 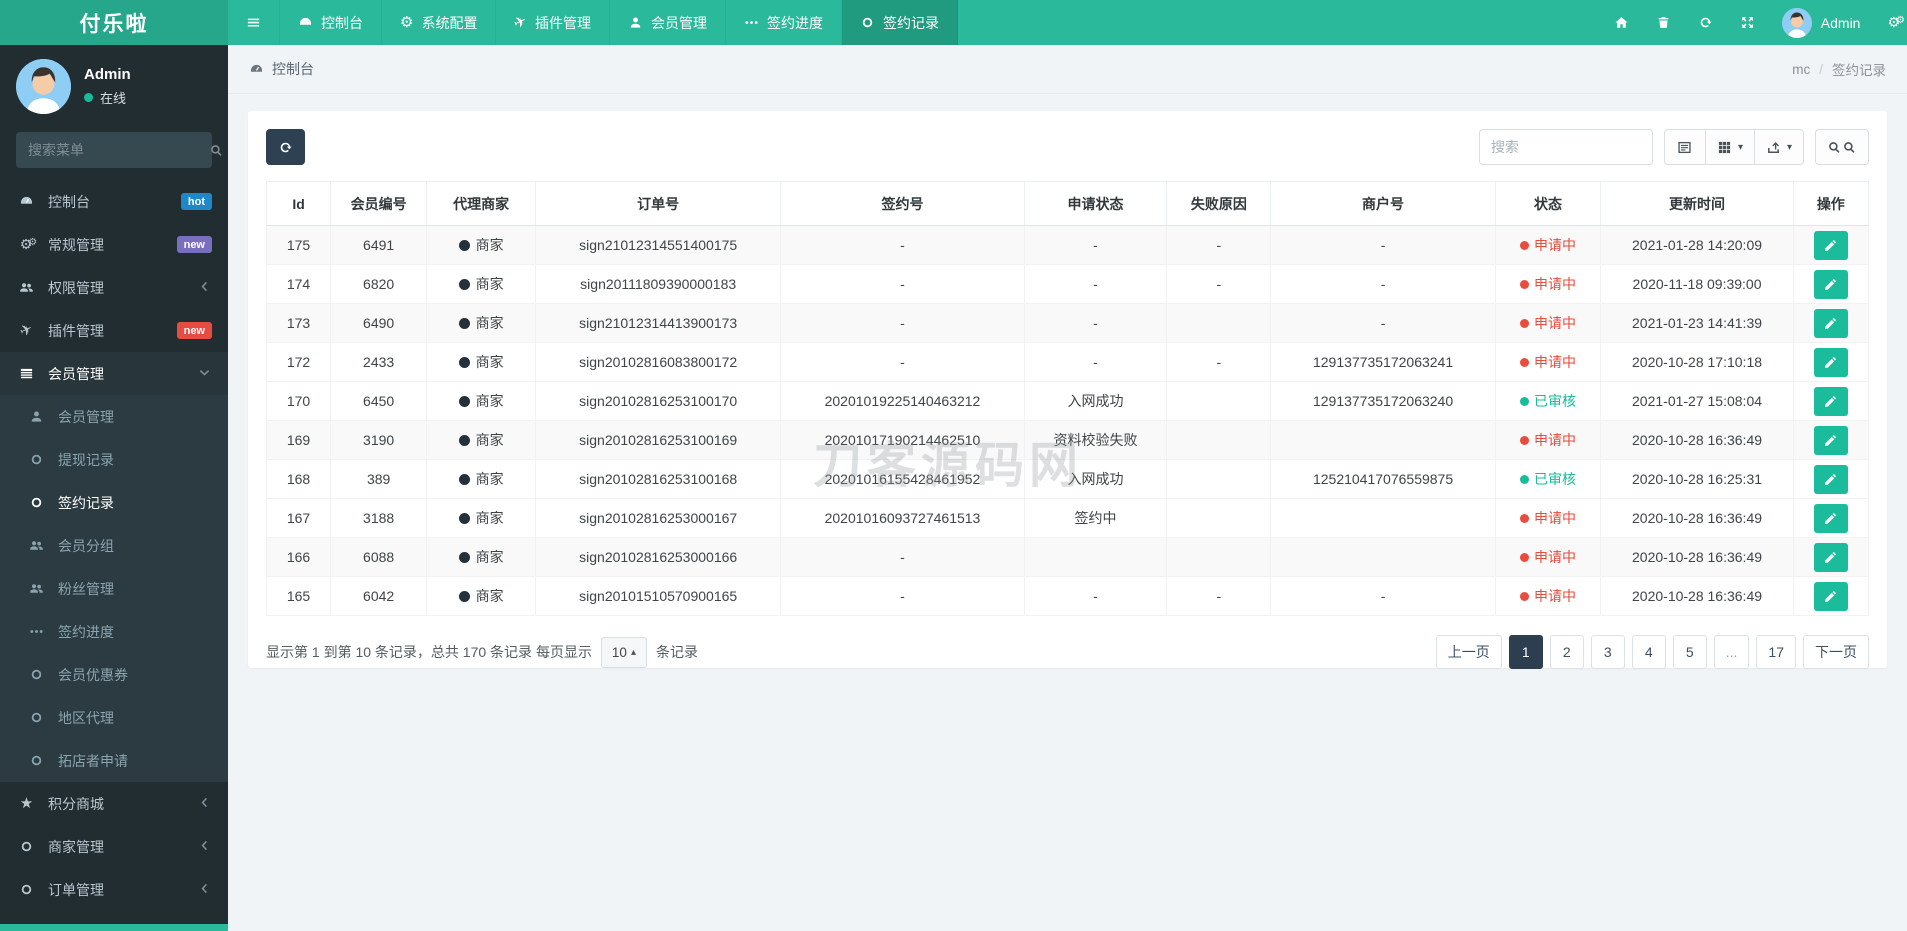 I want to click on trash-icon, so click(x=1663, y=22).